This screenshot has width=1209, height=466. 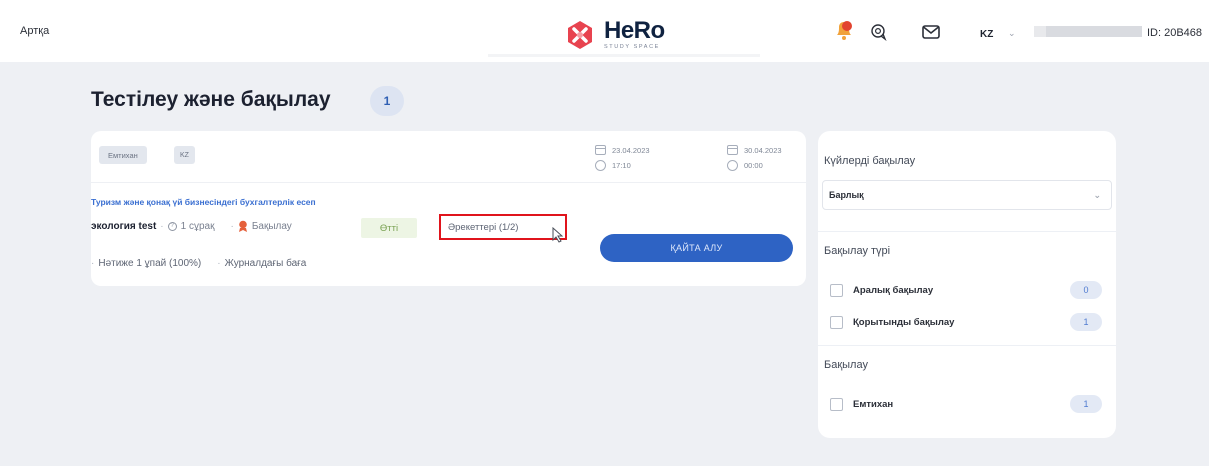 I want to click on state-select: Барлық ⌄, so click(x=967, y=195).